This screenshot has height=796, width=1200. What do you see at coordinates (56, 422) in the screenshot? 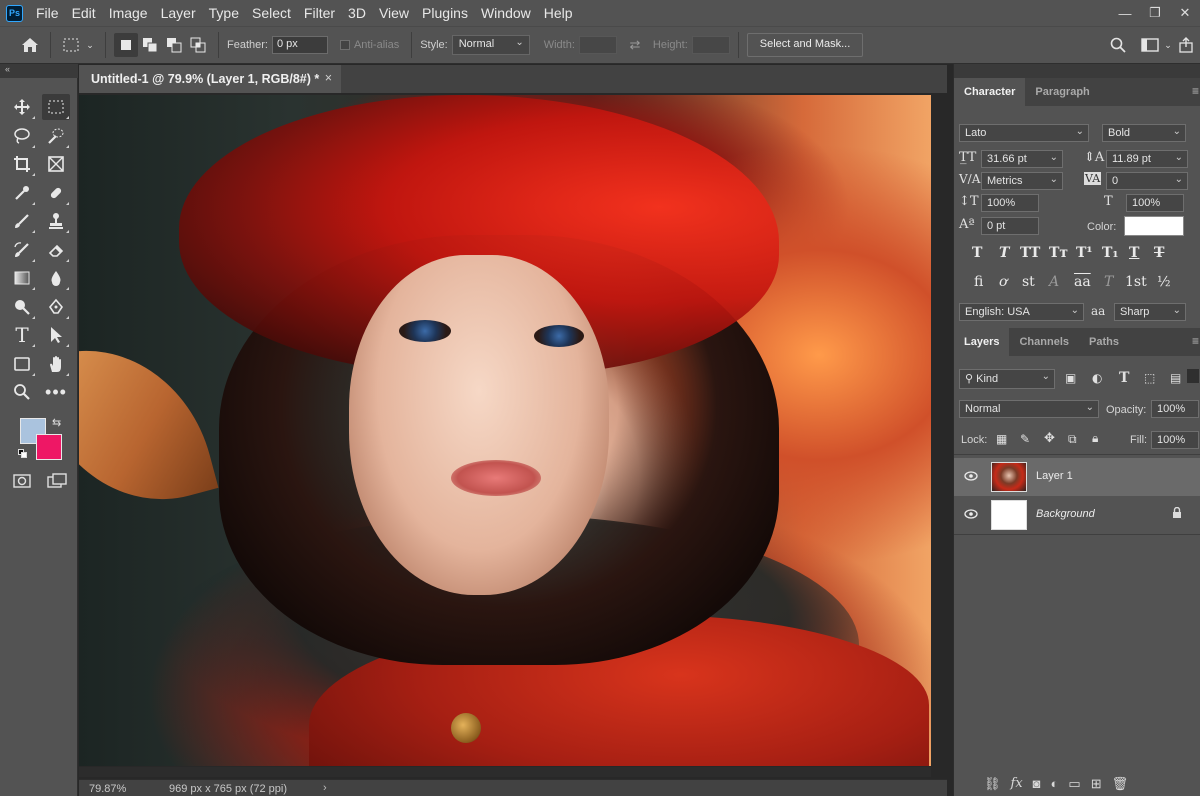
I see `swap-colors-icon: ⇆` at bounding box center [56, 422].